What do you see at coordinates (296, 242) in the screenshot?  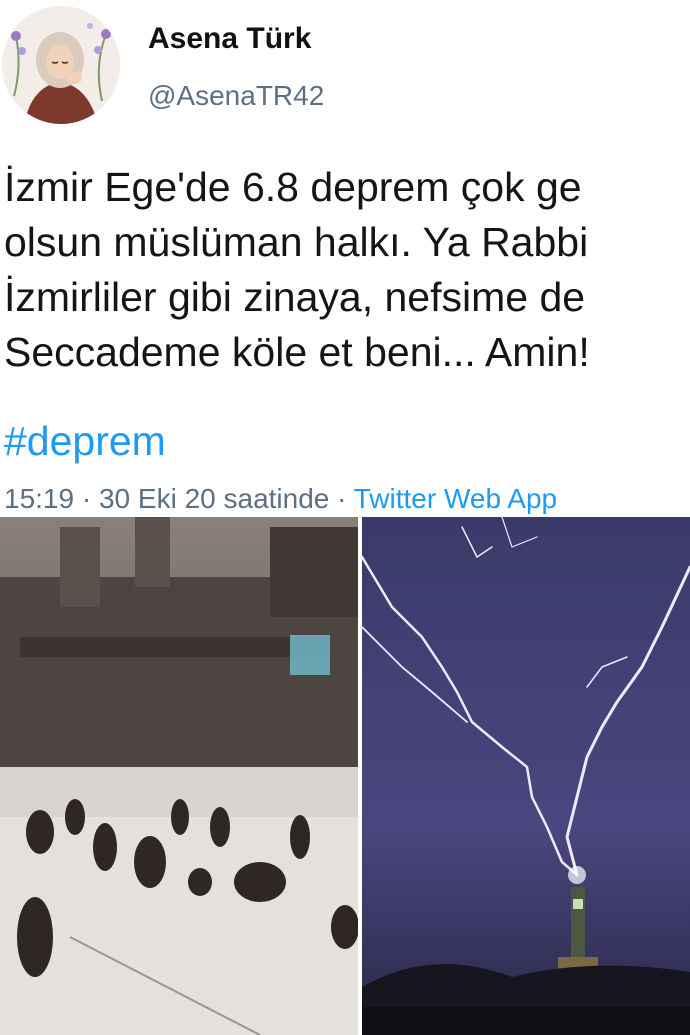 I see `tweet-text-line: olsun müslüman halkı. Ya Rabbi` at bounding box center [296, 242].